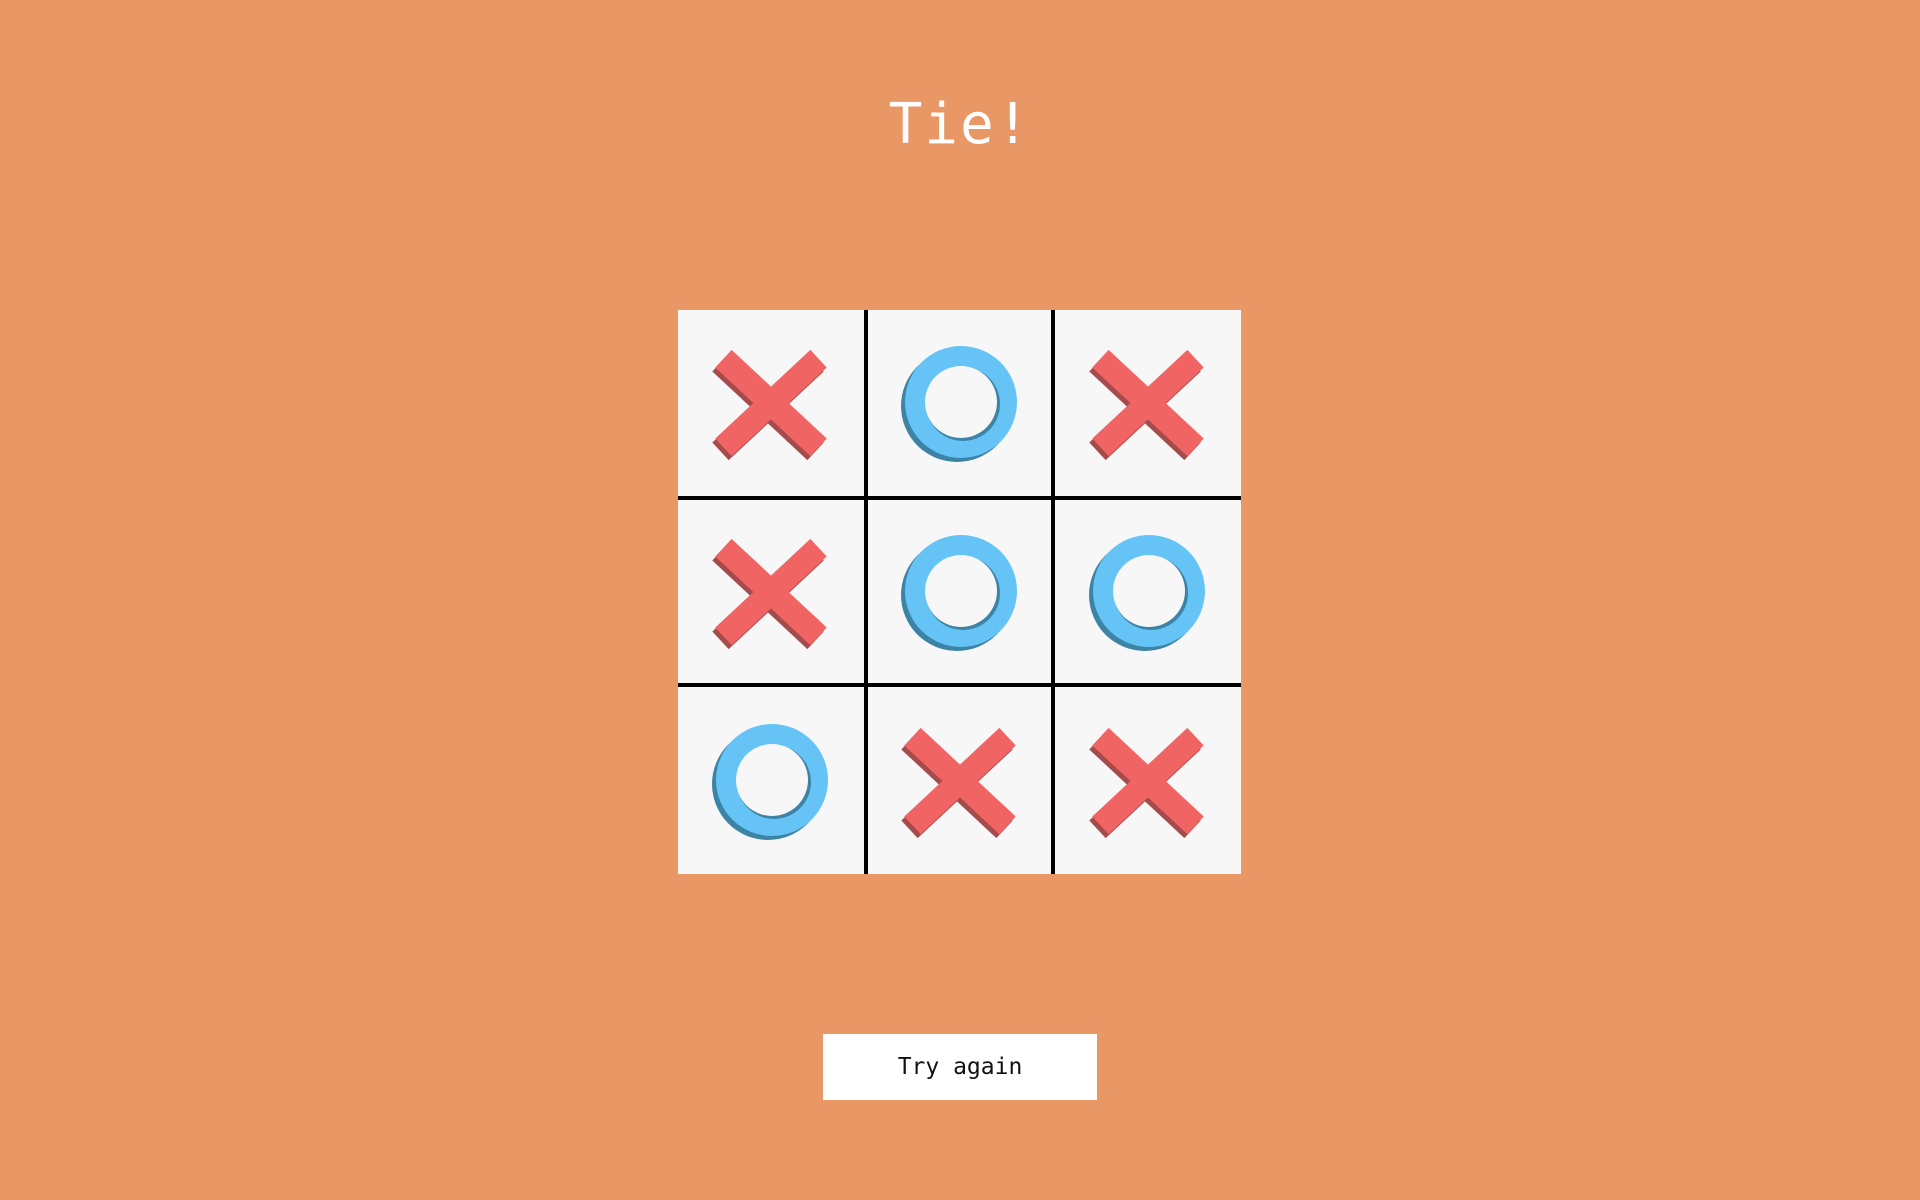 Image resolution: width=1920 pixels, height=1200 pixels. I want to click on tic-tac-toe-board, so click(959, 592).